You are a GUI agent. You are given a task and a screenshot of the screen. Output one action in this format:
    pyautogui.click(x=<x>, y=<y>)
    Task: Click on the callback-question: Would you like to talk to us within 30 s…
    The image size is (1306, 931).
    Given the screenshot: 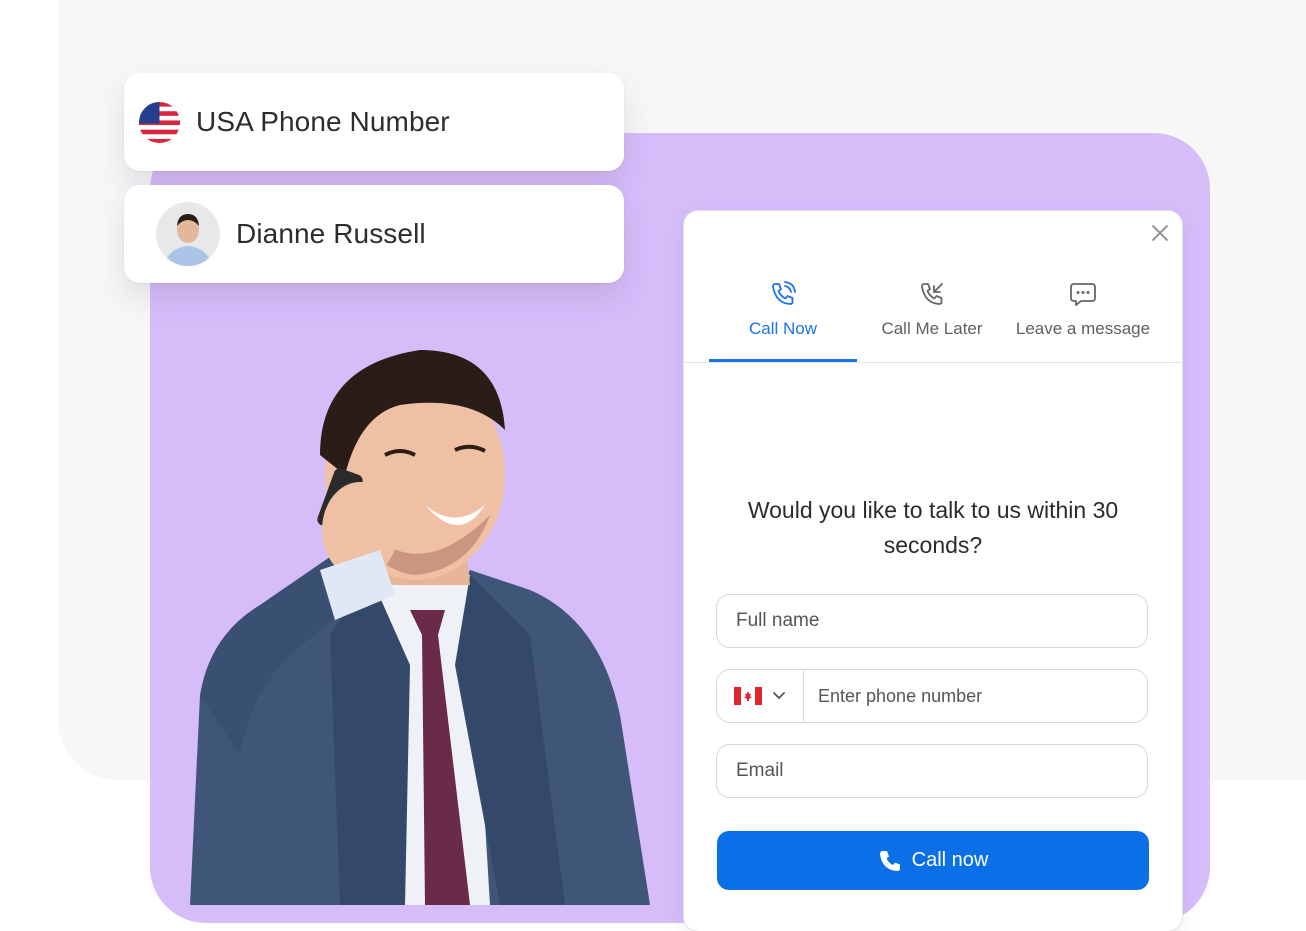 What is the action you would take?
    pyautogui.click(x=933, y=527)
    